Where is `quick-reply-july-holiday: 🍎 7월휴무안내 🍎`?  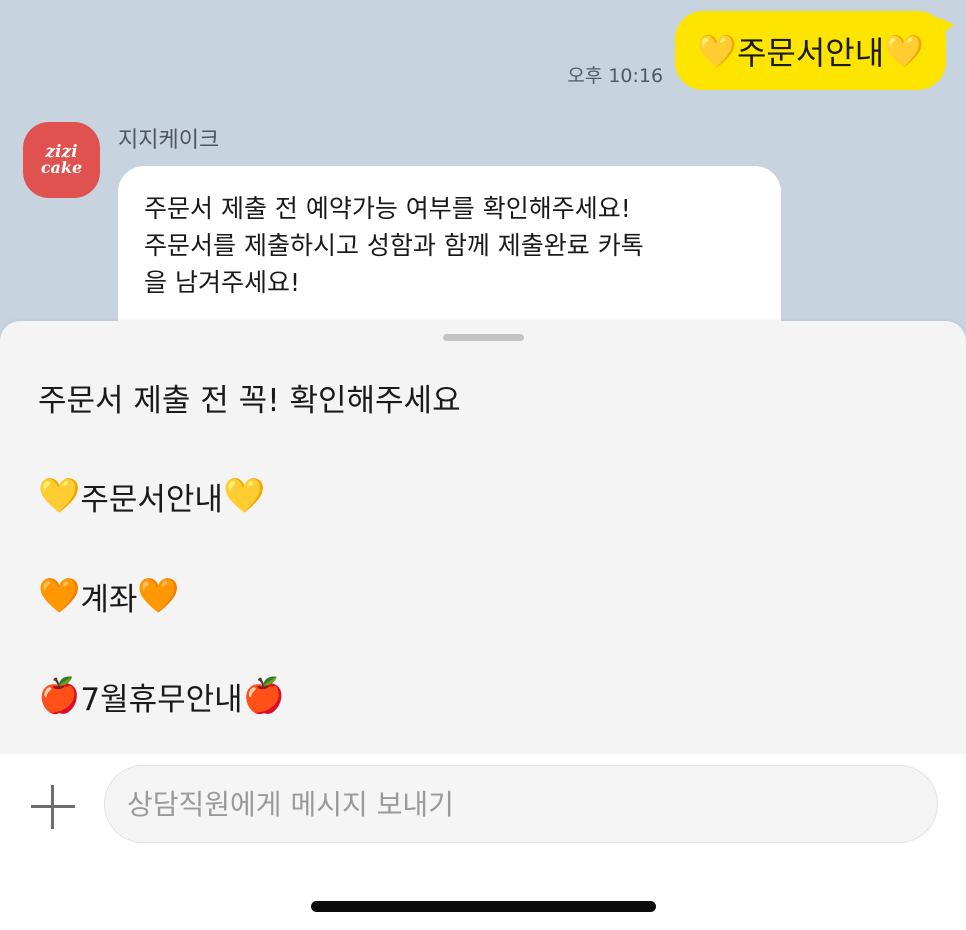 quick-reply-july-holiday: 🍎 7월휴무안내 🍎 is located at coordinates (161, 696).